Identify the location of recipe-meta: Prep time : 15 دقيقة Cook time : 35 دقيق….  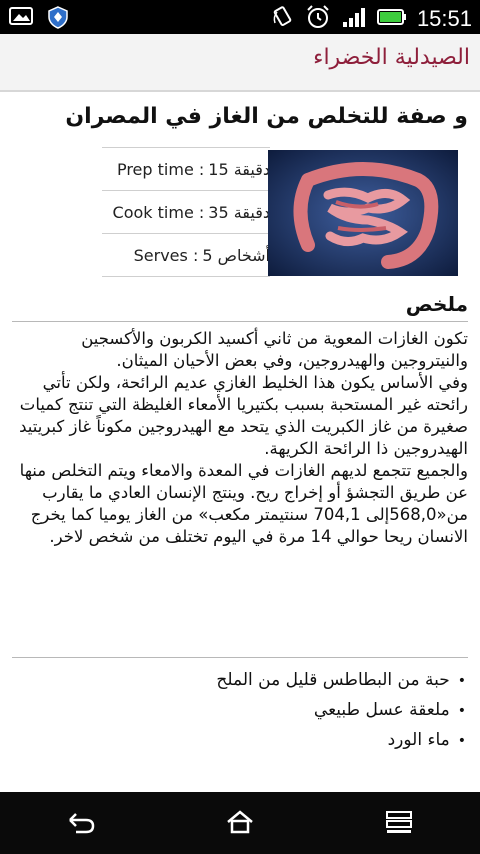
(186, 212).